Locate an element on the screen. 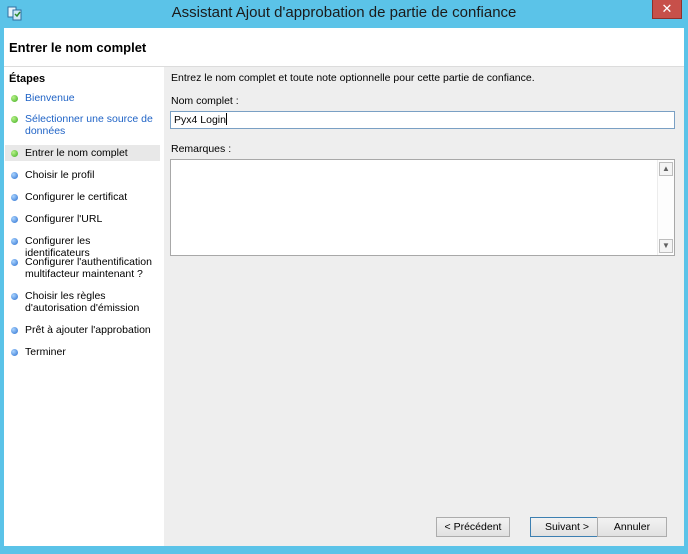 Image resolution: width=688 pixels, height=554 pixels. display-name-value: Pyx4 Login is located at coordinates (200, 120).